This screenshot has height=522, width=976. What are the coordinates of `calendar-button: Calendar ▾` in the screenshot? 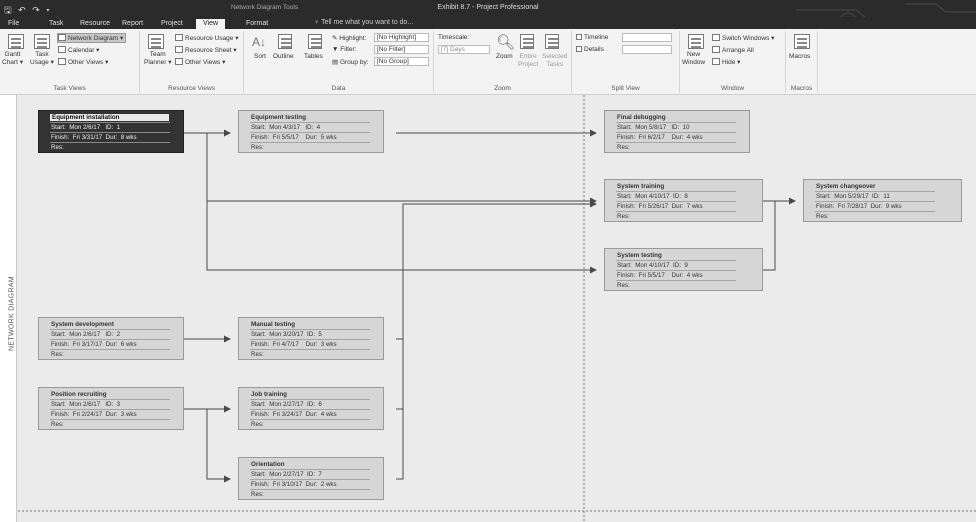 It's located at (78, 50).